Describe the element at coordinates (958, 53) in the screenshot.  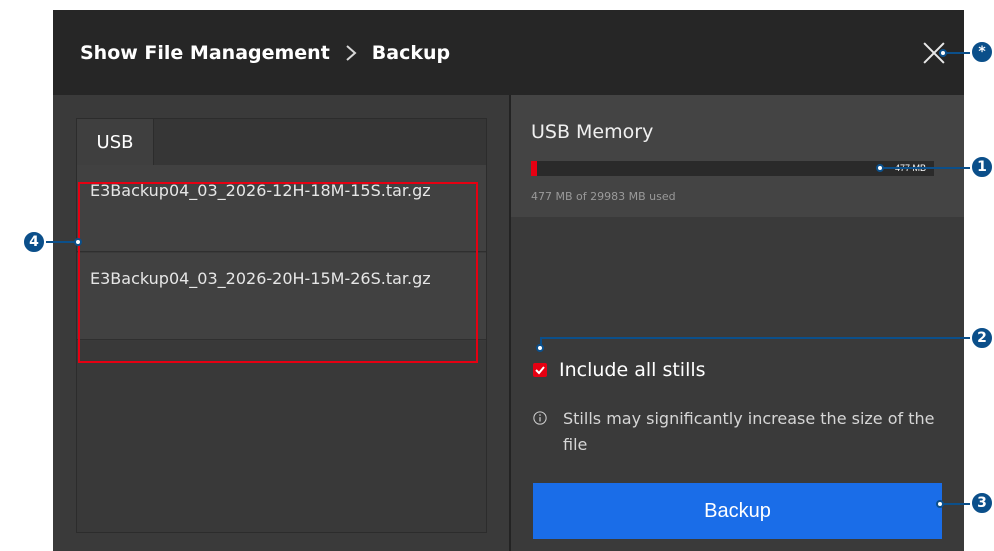
I see `callout-star-lead` at that location.